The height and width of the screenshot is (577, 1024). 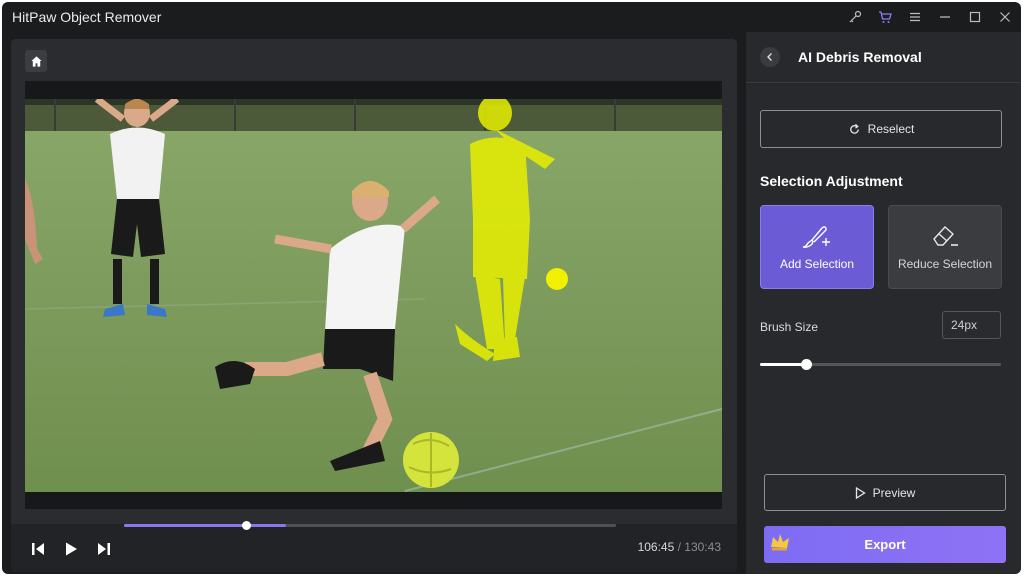 What do you see at coordinates (891, 129) in the screenshot?
I see `reselect-label: Reselect` at bounding box center [891, 129].